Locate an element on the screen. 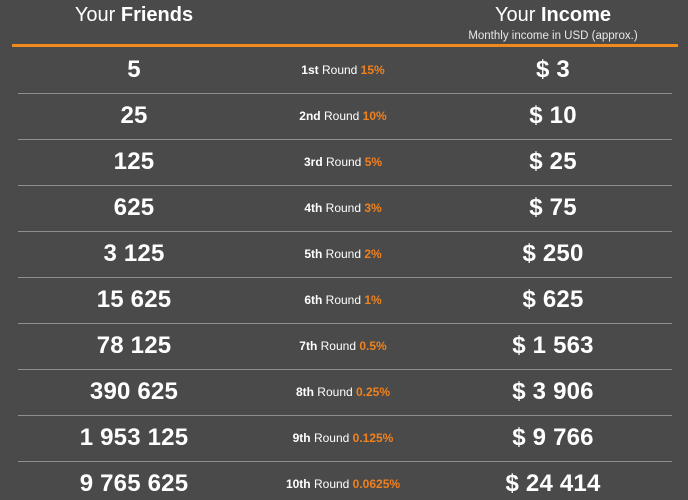 The image size is (688, 500). friends-header-strong: Friends is located at coordinates (157, 15).